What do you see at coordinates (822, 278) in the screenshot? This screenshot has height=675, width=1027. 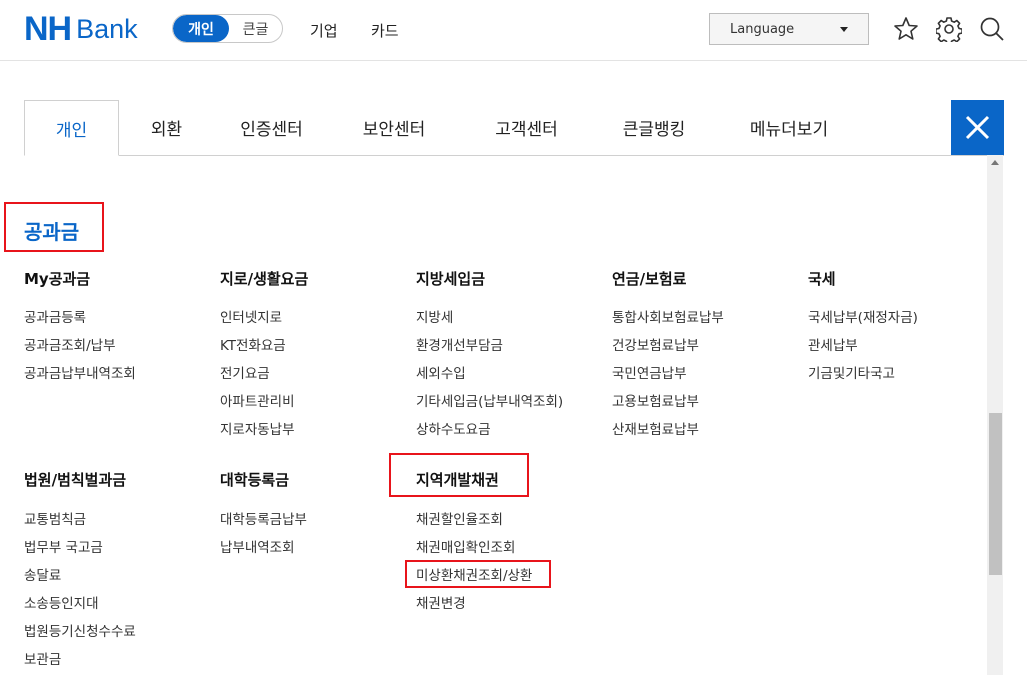 I see `category-national-tax: 국세` at bounding box center [822, 278].